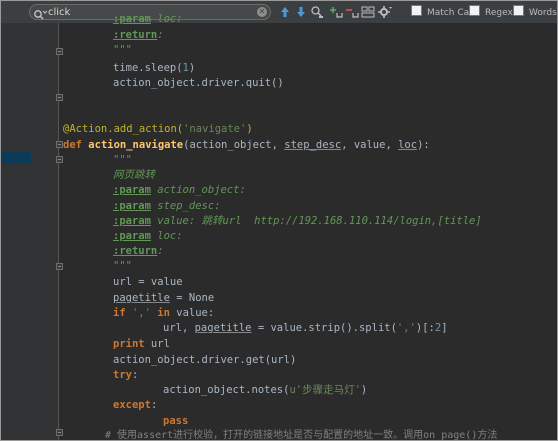 The width and height of the screenshot is (558, 441). What do you see at coordinates (158, 129) in the screenshot?
I see `code-line: @Action.add_action('navigate')` at bounding box center [158, 129].